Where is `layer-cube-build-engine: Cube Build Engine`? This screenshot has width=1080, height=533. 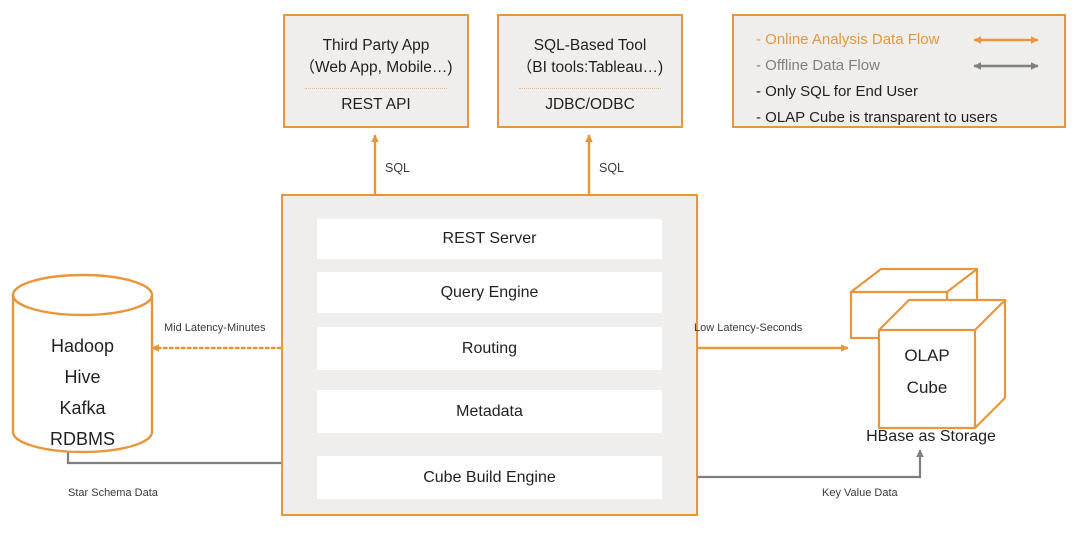 layer-cube-build-engine: Cube Build Engine is located at coordinates (489, 477).